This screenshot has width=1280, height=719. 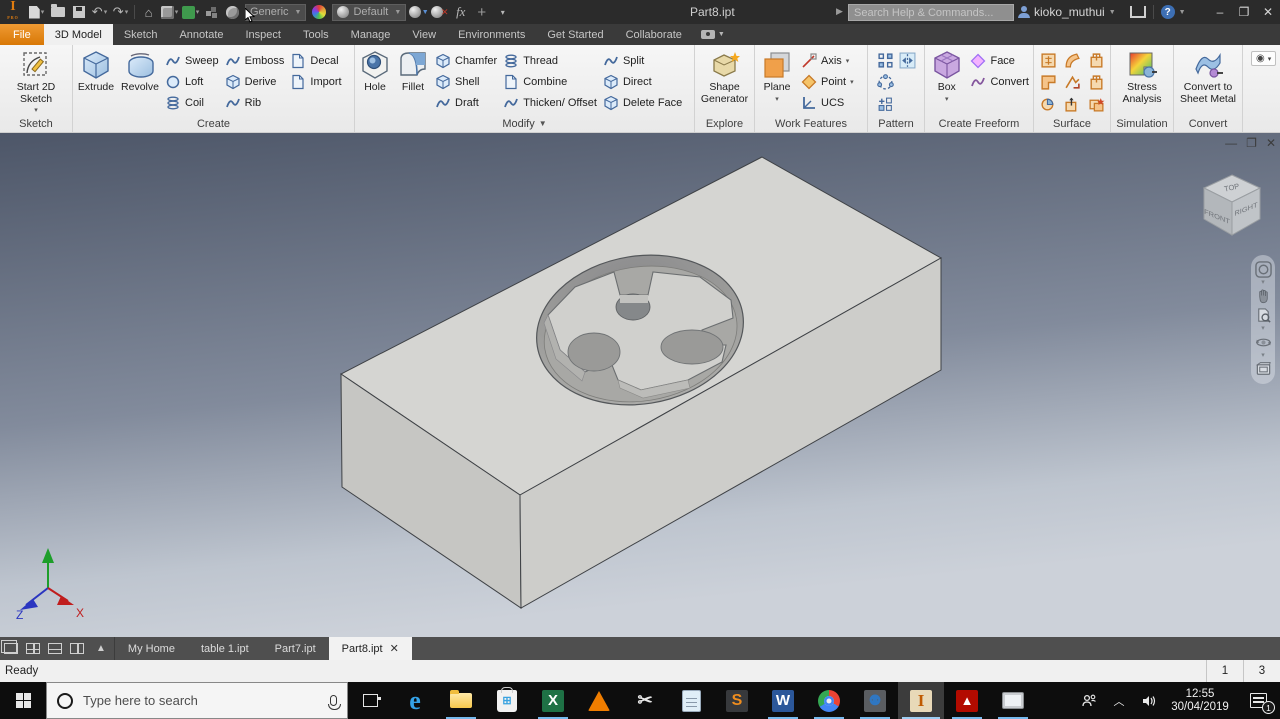 I want to click on action-center-button: 1, so click(x=1258, y=700).